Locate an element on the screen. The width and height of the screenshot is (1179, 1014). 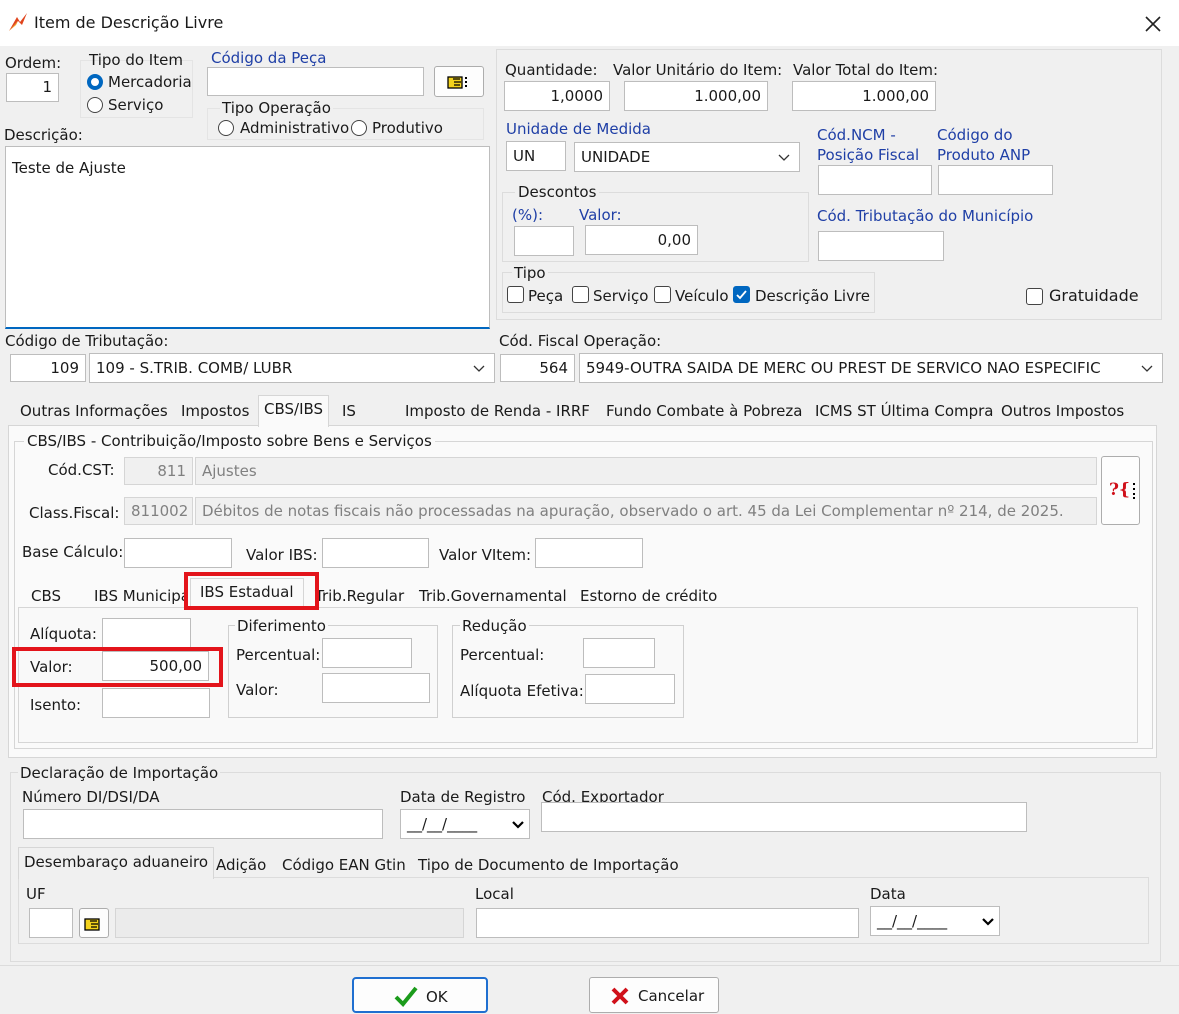
subtab-codigo-ean: Código EAN Gtin is located at coordinates (344, 865).